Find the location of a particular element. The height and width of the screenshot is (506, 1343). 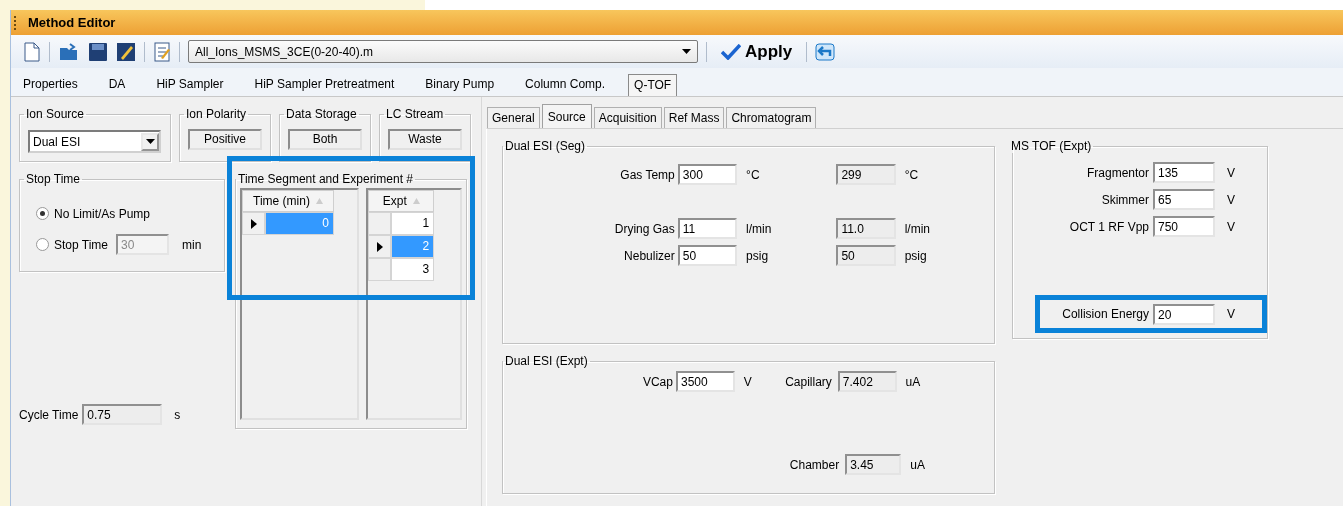

group-title: Dual ESI (Seg) is located at coordinates (545, 146).